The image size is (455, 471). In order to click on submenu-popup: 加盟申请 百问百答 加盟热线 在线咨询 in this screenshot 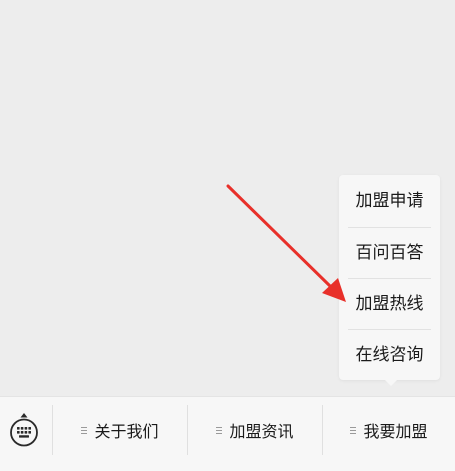, I will do `click(389, 277)`.